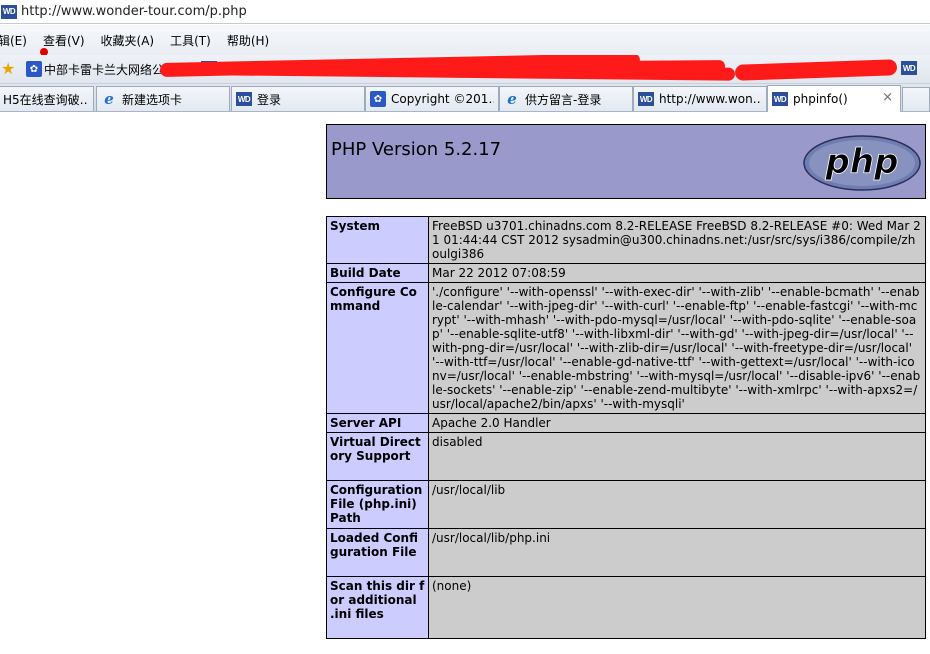  Describe the element at coordinates (677, 552) in the screenshot. I see `info-value: /usr/local/lib/php.ini` at that location.